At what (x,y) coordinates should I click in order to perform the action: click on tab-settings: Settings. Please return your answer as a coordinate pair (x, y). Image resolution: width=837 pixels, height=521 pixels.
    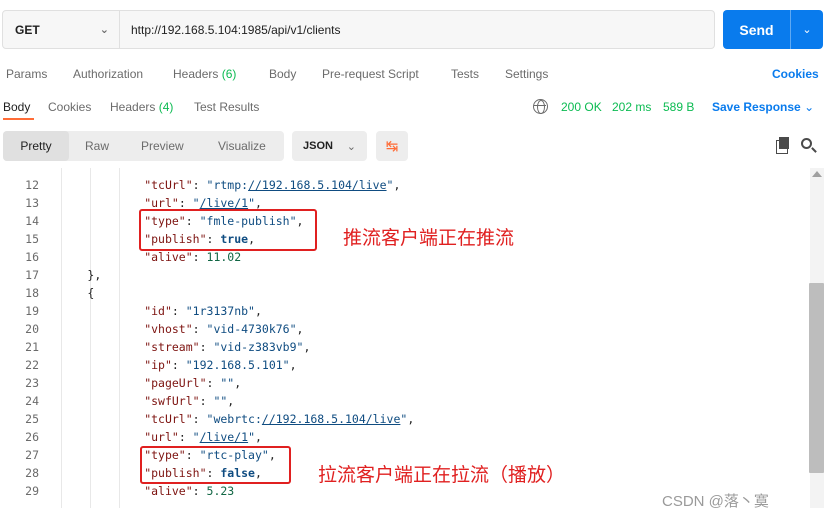
    Looking at the image, I should click on (526, 74).